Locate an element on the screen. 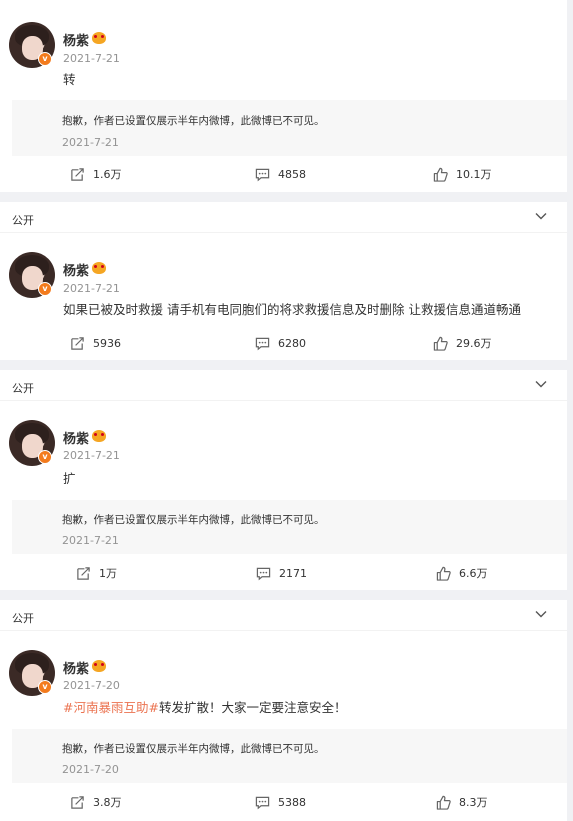  post-text: 扩 is located at coordinates (69, 478).